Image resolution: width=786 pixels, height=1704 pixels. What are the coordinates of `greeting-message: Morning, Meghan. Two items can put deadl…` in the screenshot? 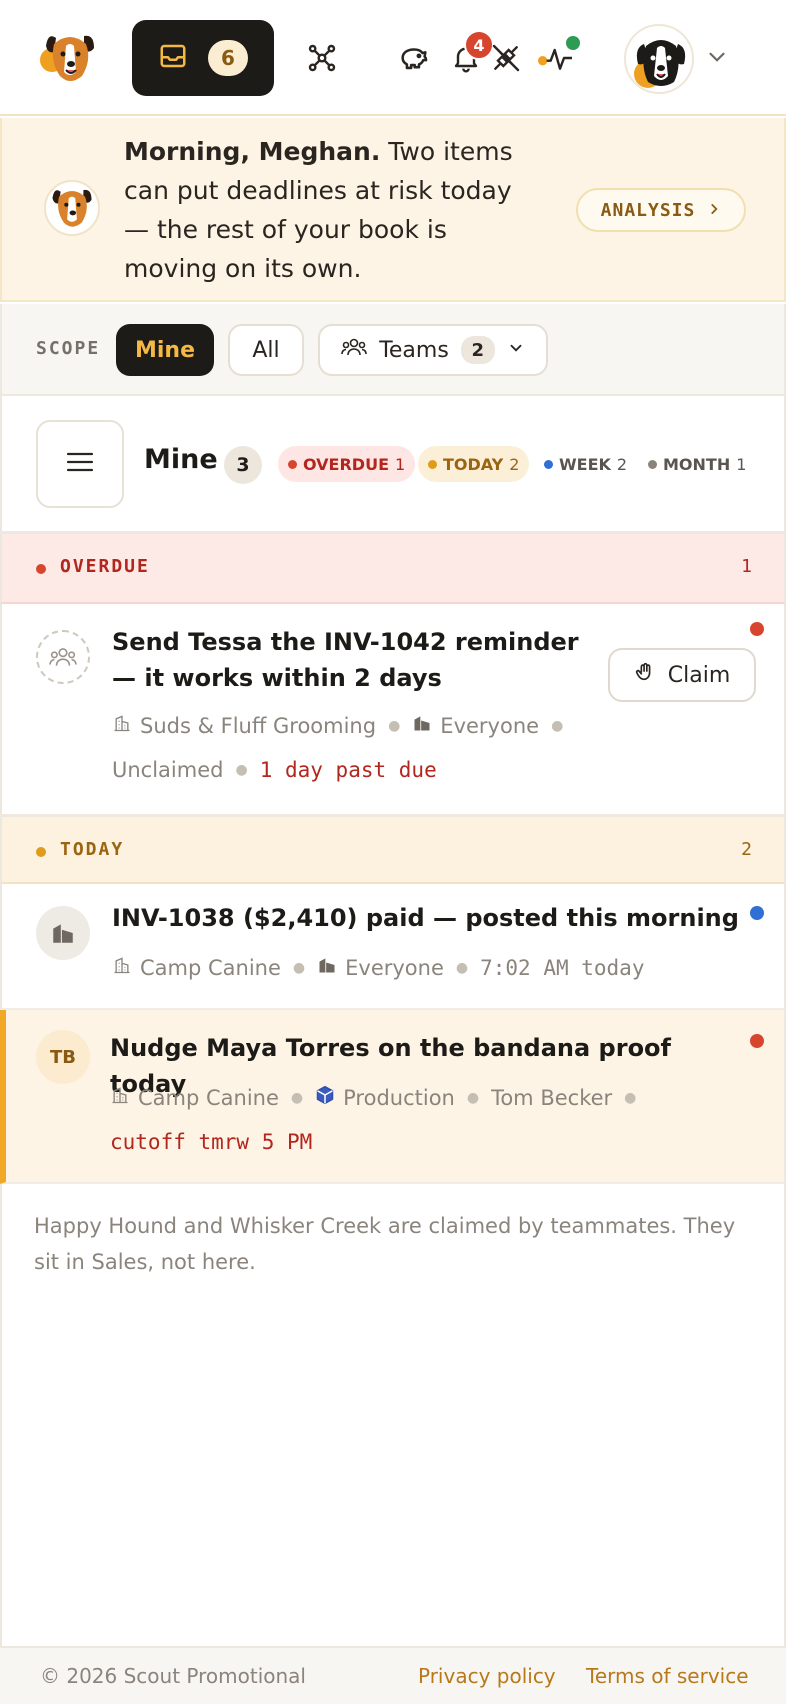 It's located at (334, 210).